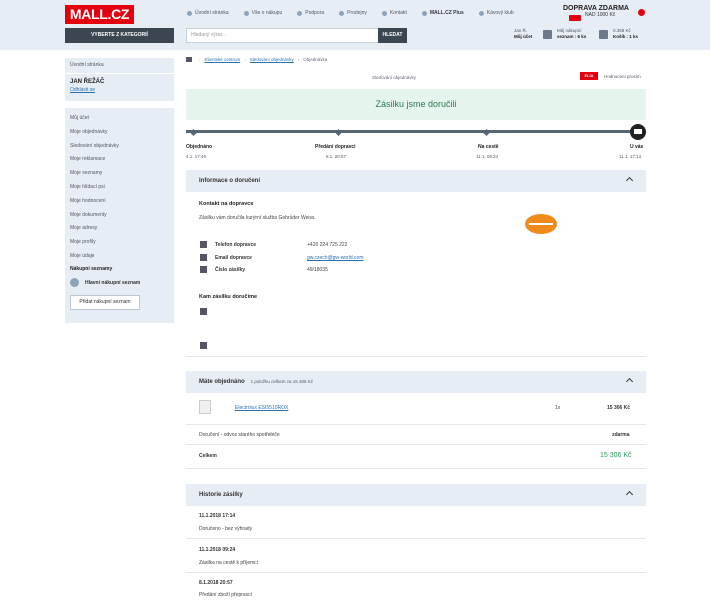 The height and width of the screenshot is (600, 710). Describe the element at coordinates (226, 529) in the screenshot. I see `history-text: Doručeno - bez výhrady` at that location.